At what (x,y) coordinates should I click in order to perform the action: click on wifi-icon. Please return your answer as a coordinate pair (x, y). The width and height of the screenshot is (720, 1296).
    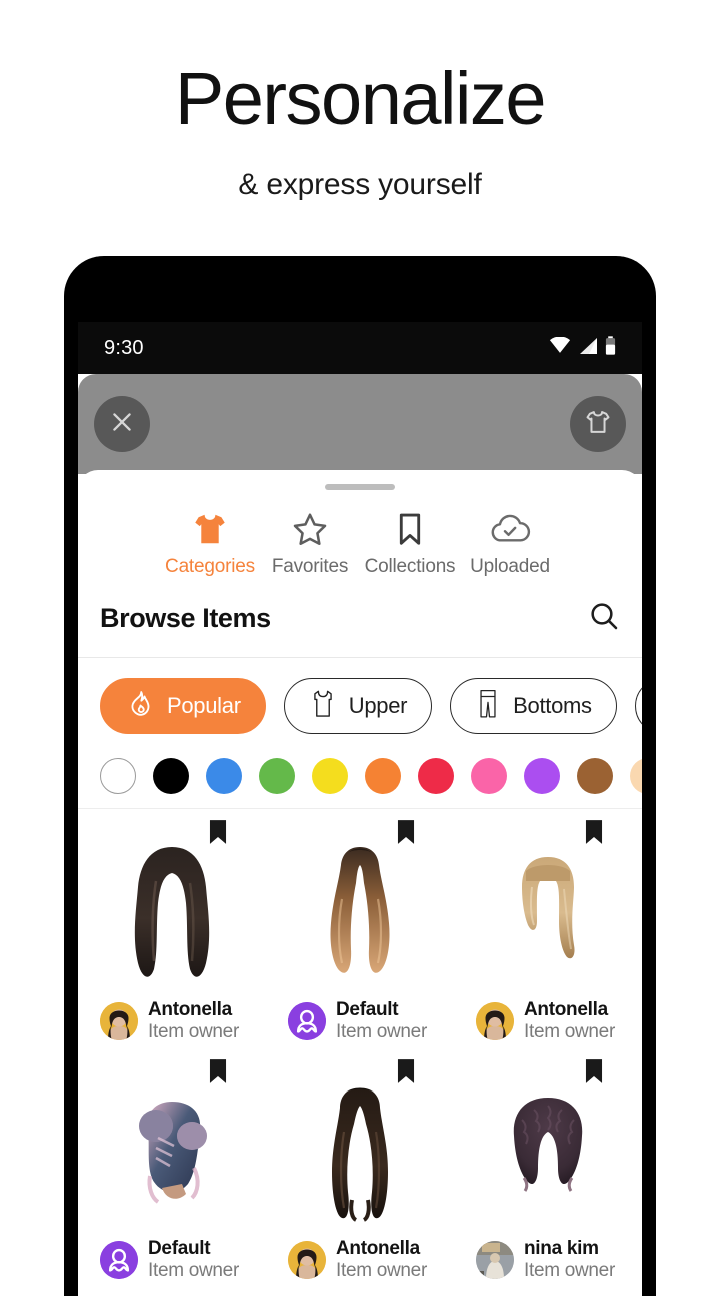
    Looking at the image, I should click on (560, 347).